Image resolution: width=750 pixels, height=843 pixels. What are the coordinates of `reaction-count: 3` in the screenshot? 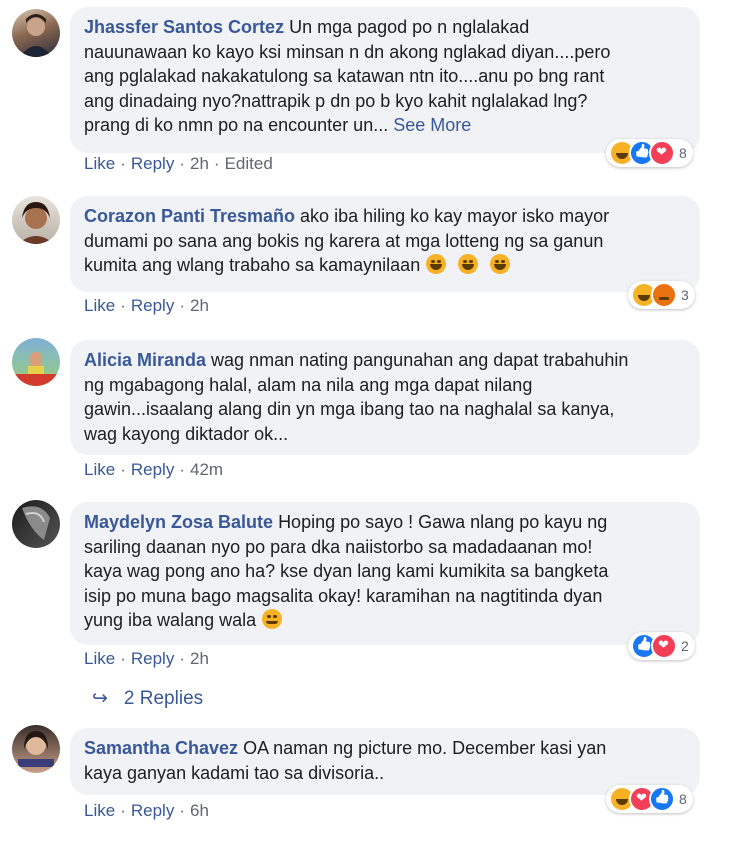 It's located at (685, 295).